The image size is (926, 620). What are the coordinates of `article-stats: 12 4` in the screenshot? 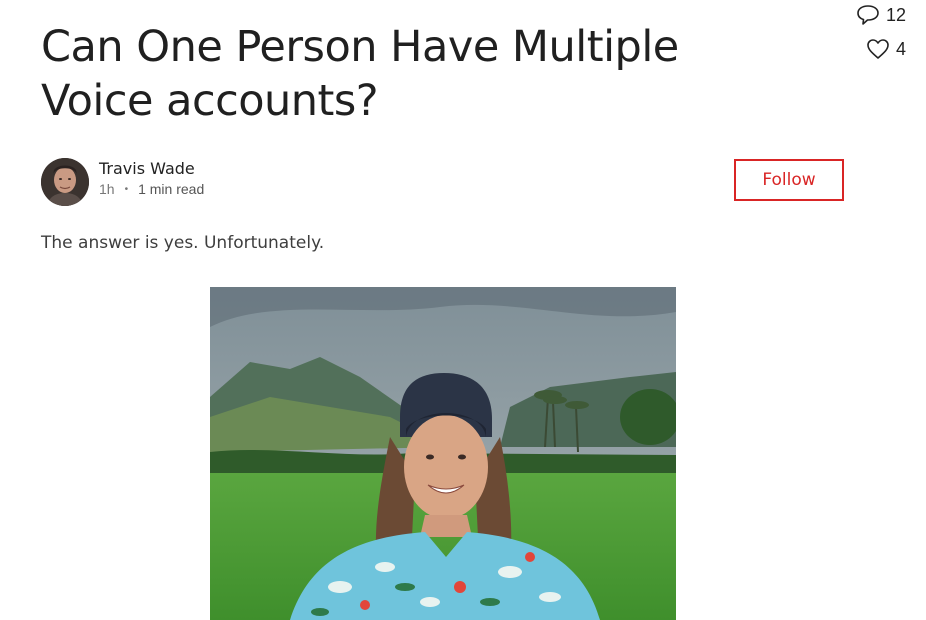 It's located at (866, 32).